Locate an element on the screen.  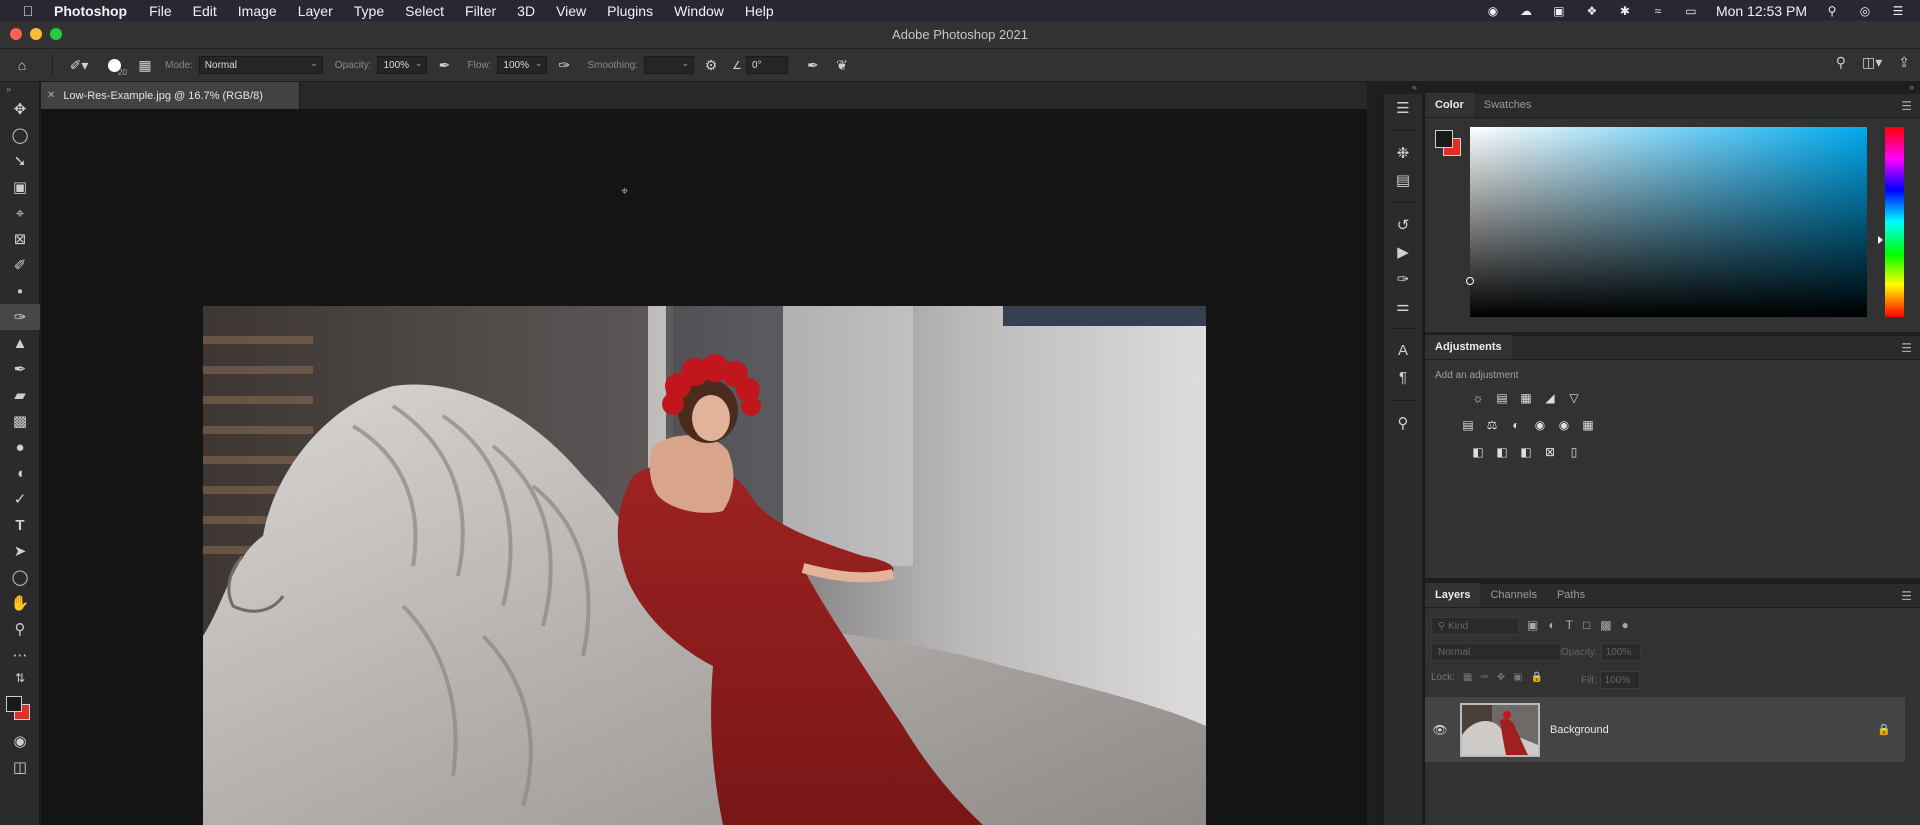
layer-row: 👁 Background 🔒 is located at coordinates (1665, 729).